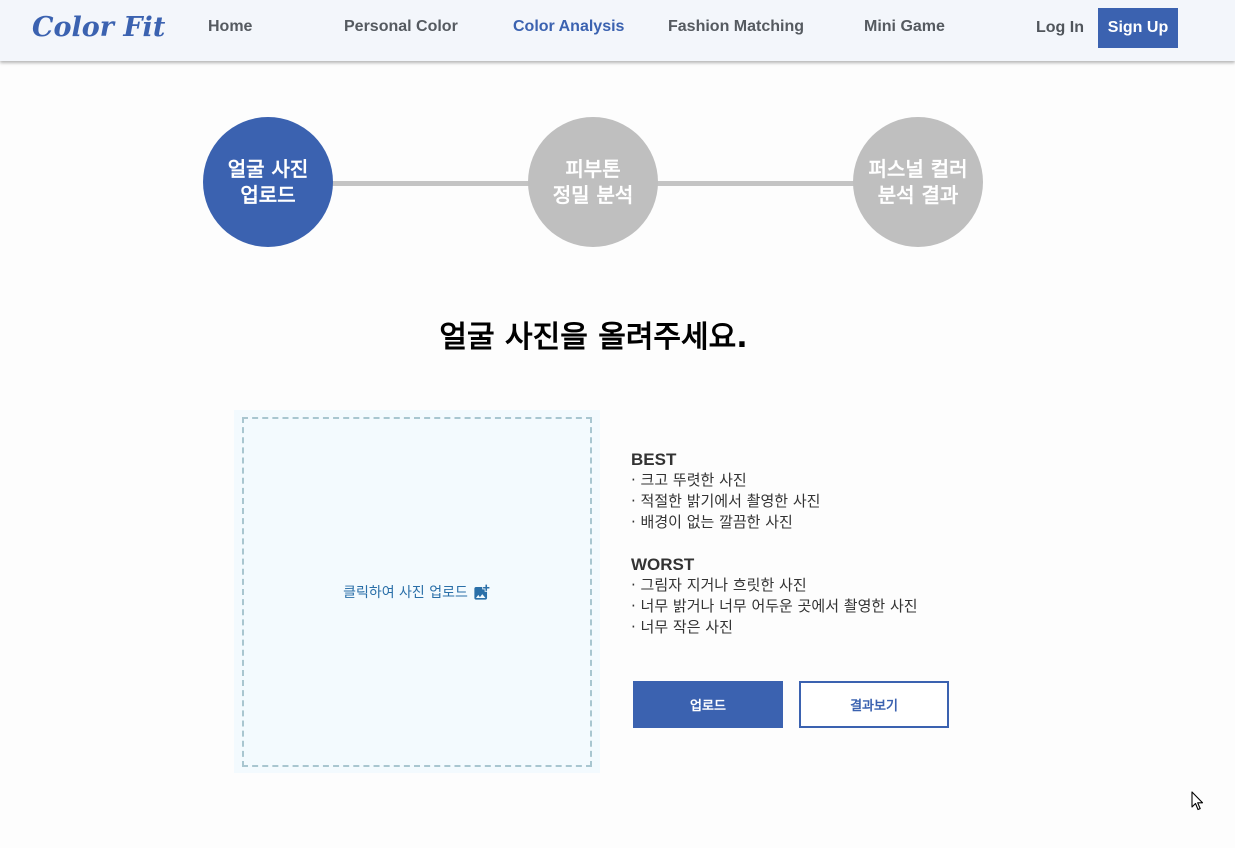  I want to click on upload-dropzone: 클릭하여 사진 업로드, so click(417, 592).